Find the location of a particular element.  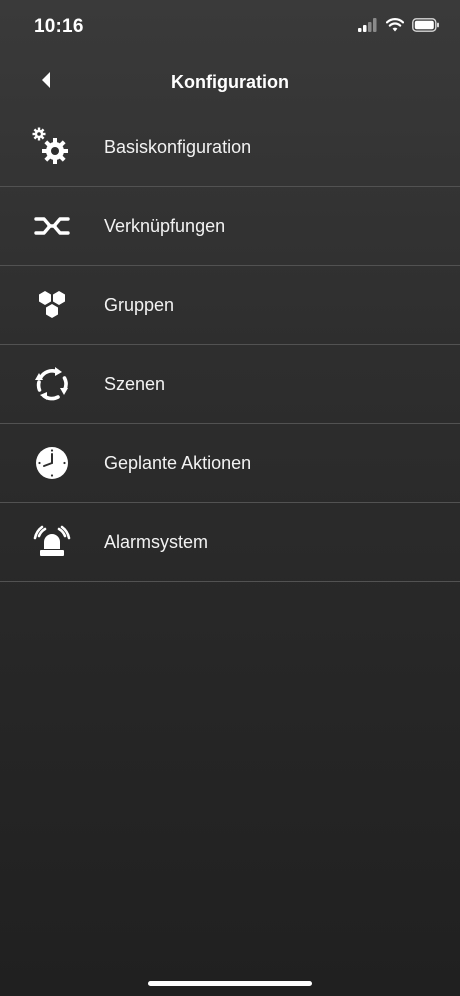

home-indicator is located at coordinates (230, 983).